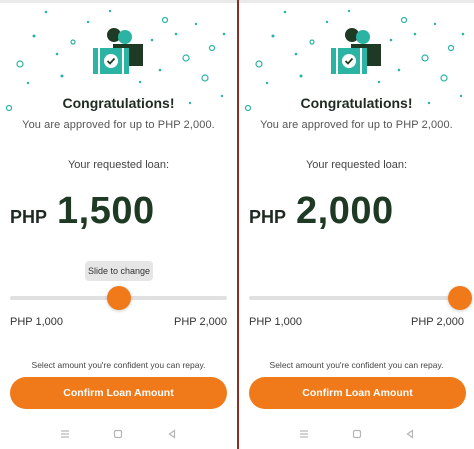  What do you see at coordinates (119, 271) in the screenshot?
I see `slider-tooltip: Slide to change` at bounding box center [119, 271].